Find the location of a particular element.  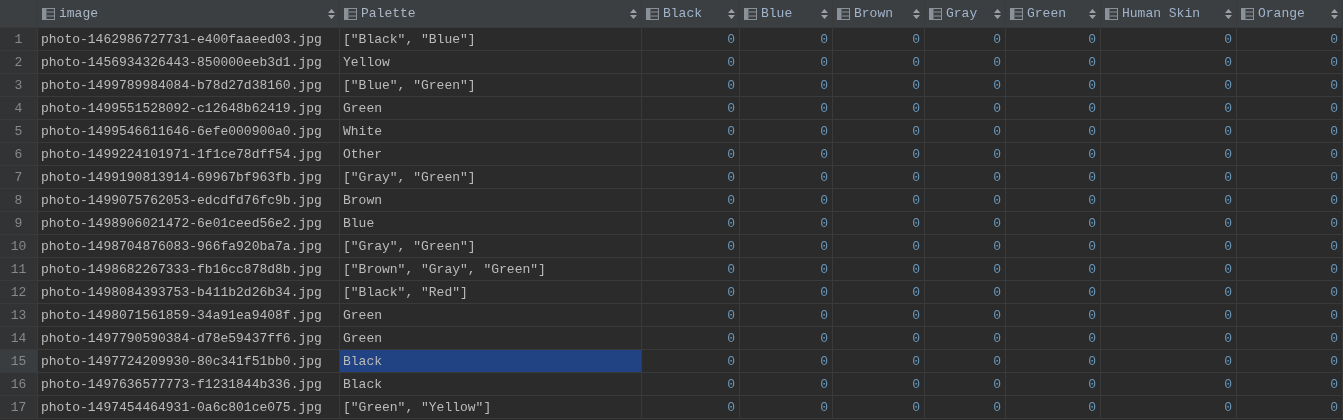

column-header: Black is located at coordinates (691, 14).